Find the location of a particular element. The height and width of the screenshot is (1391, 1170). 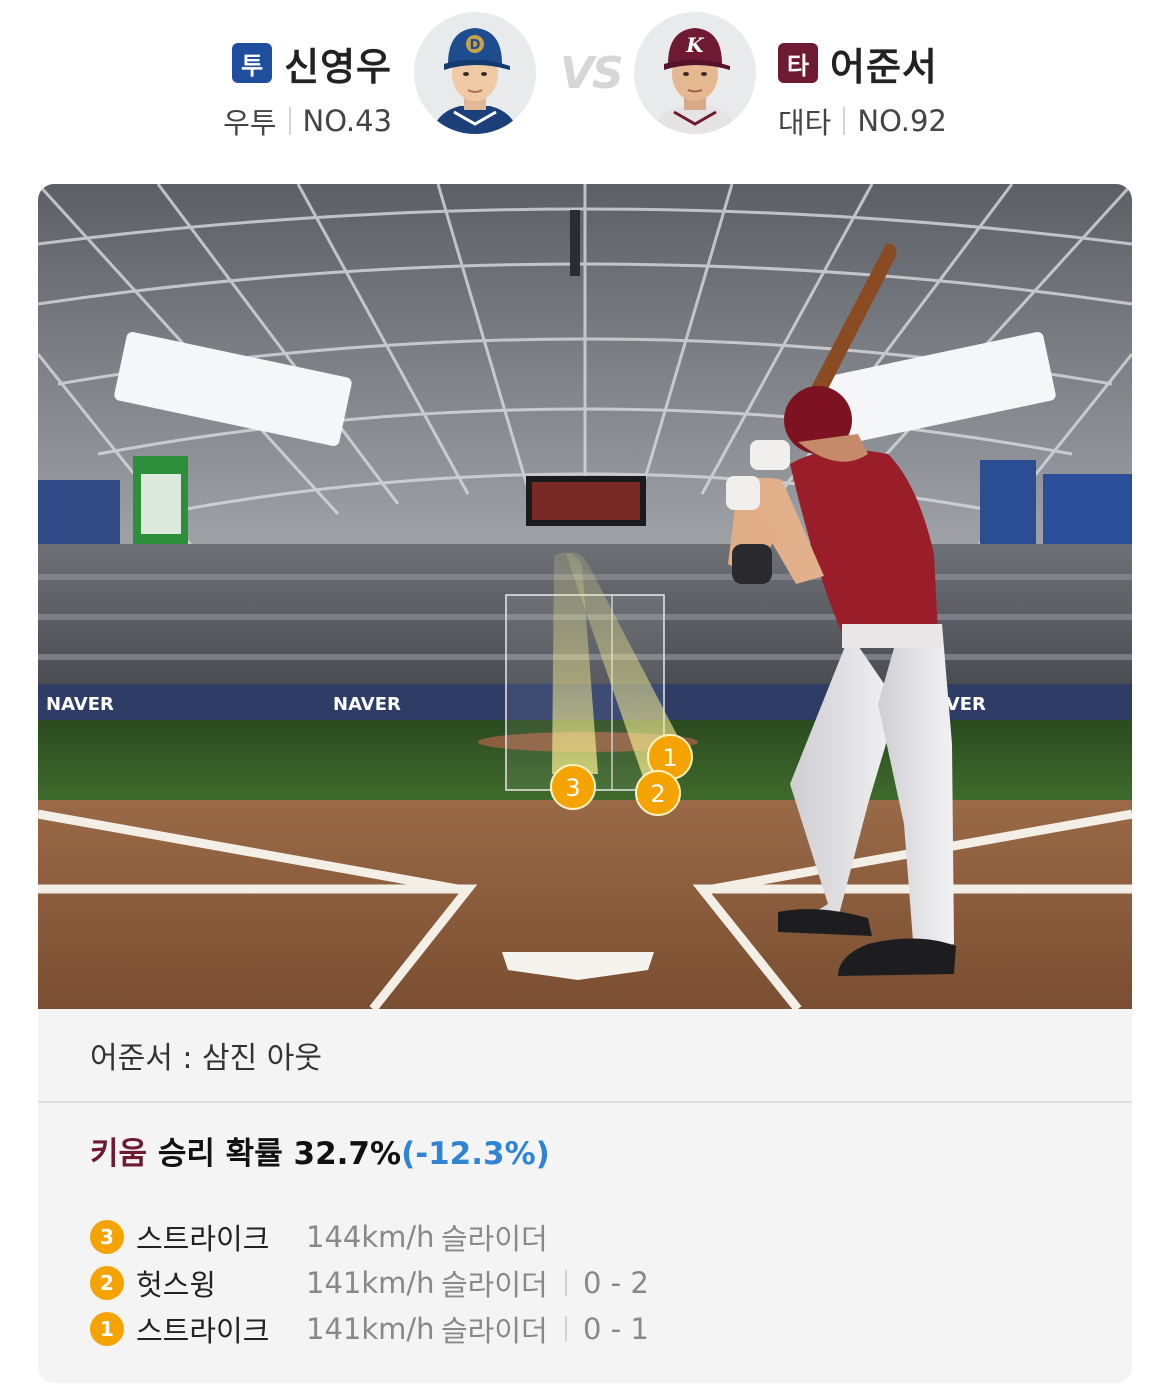

pitcher-info: 투 신영우 우투 NO.43 is located at coordinates (307, 90).